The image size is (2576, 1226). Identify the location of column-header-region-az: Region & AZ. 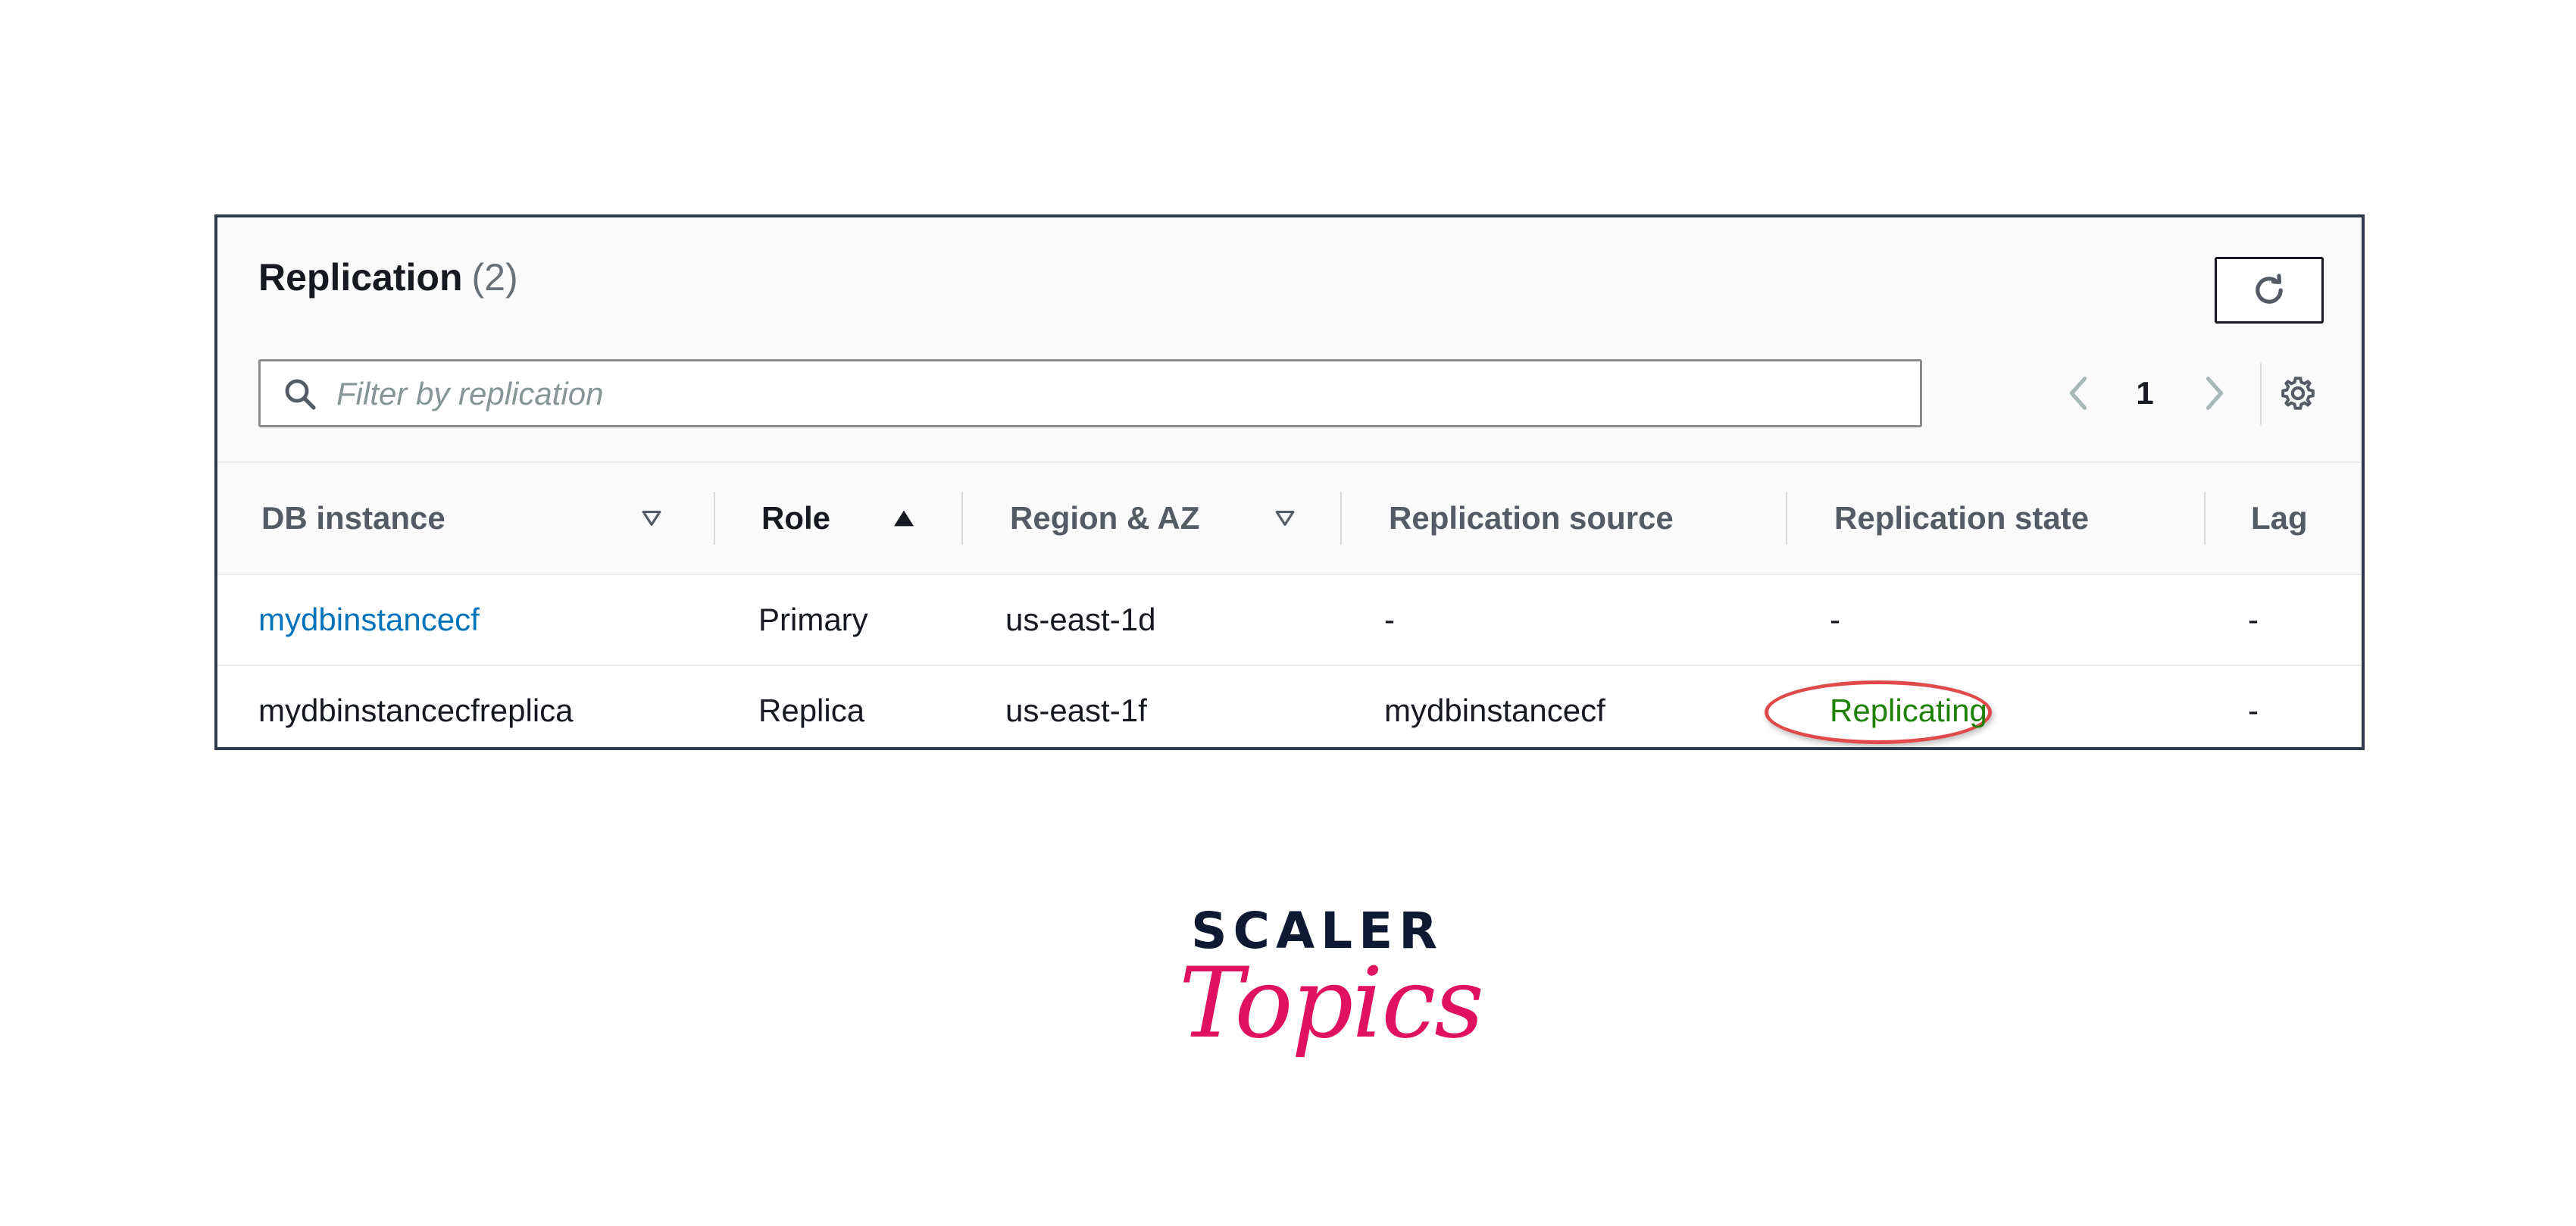
(1104, 518).